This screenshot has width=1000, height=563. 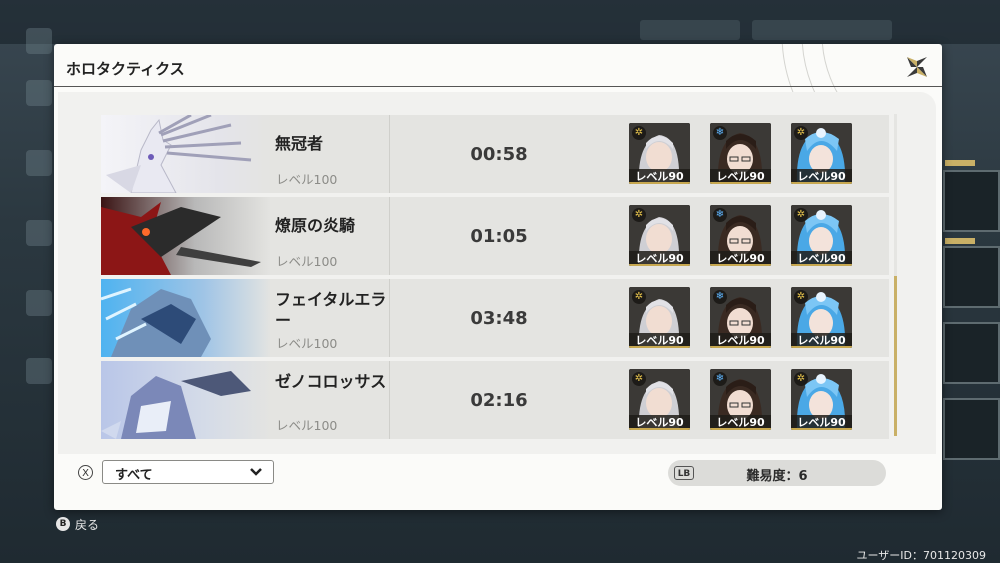 I want to click on clear-time: 00:58, so click(x=499, y=154).